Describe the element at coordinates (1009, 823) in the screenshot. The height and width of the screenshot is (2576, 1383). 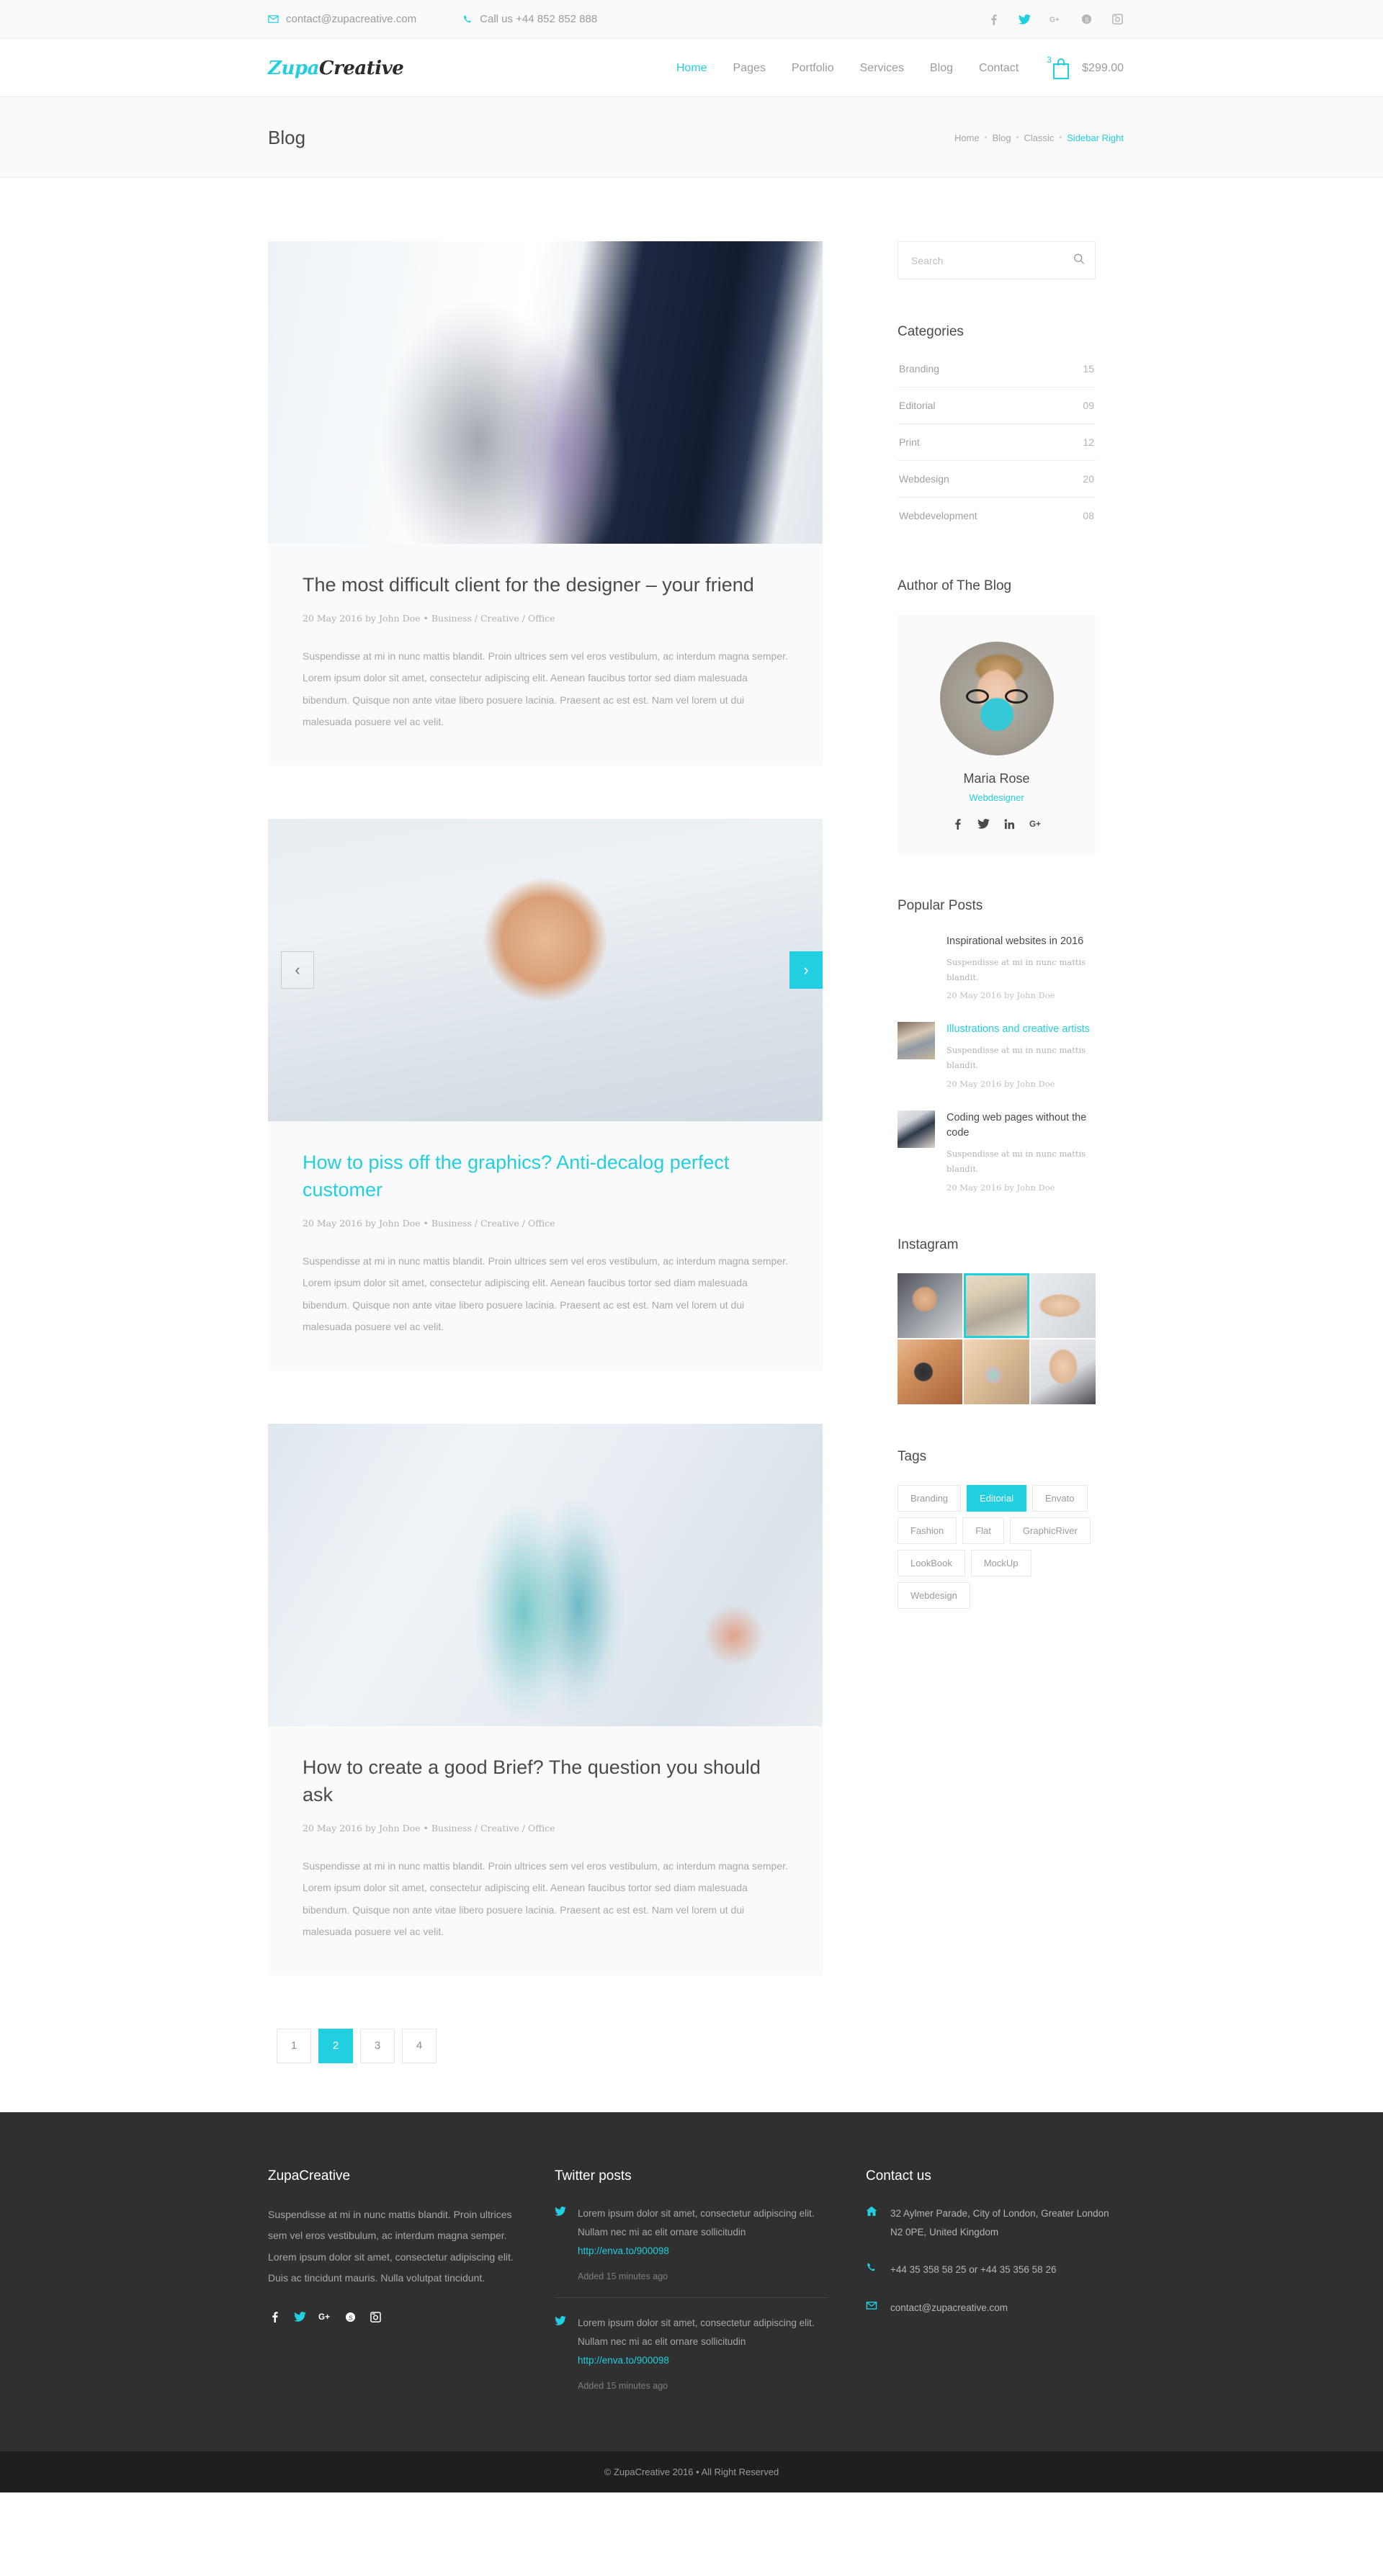
I see `linkedin-icon` at that location.